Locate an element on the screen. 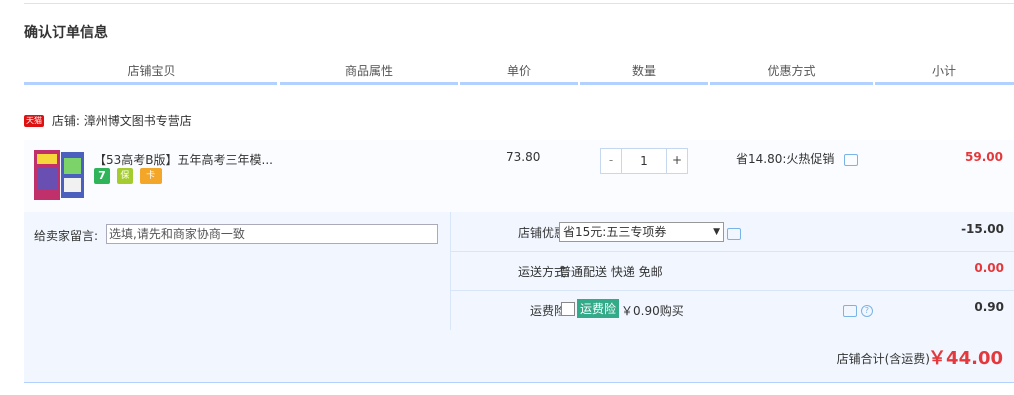 The width and height of the screenshot is (1014, 395). table-header: 店铺宝贝 商品属性 单价 数量 优惠方式 小计 is located at coordinates (519, 70).